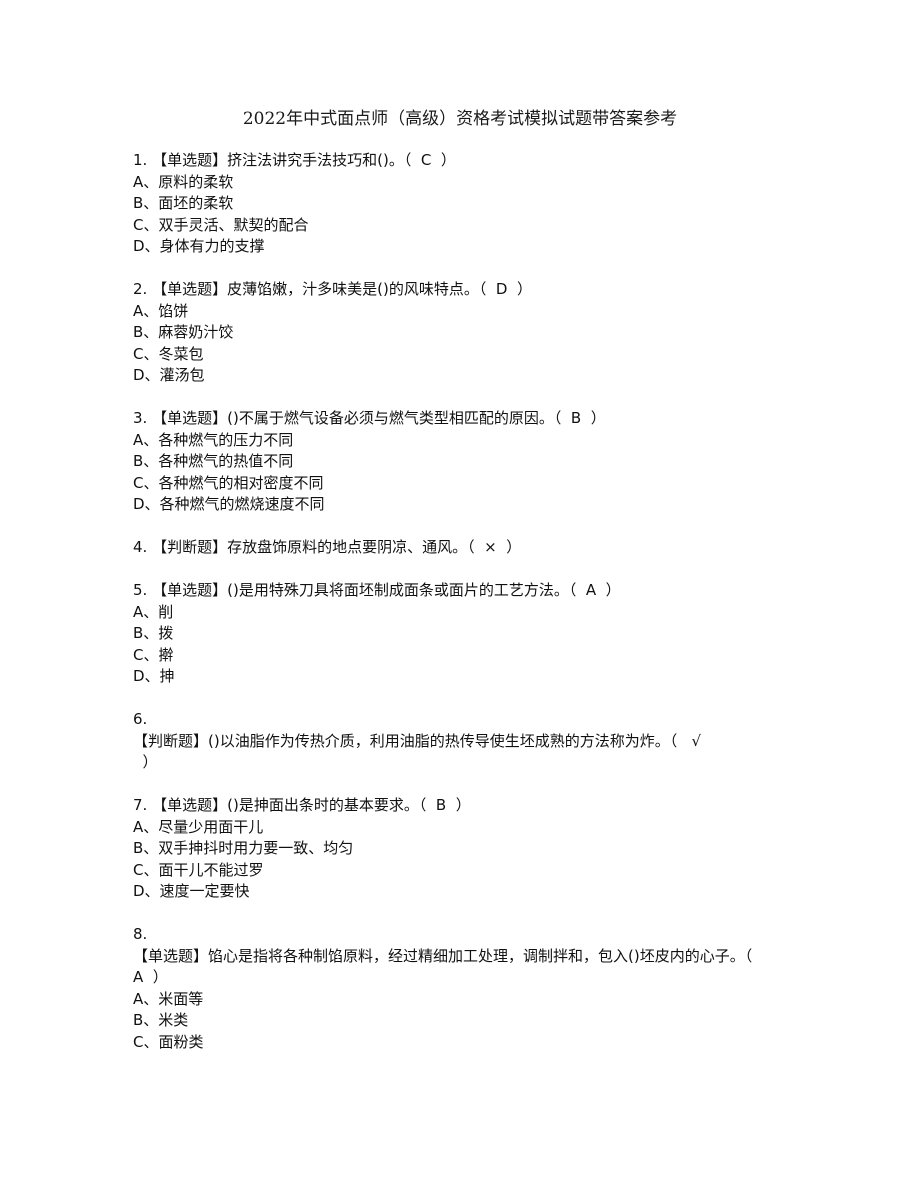  I want to click on answer-close: ）, so click(145, 762).